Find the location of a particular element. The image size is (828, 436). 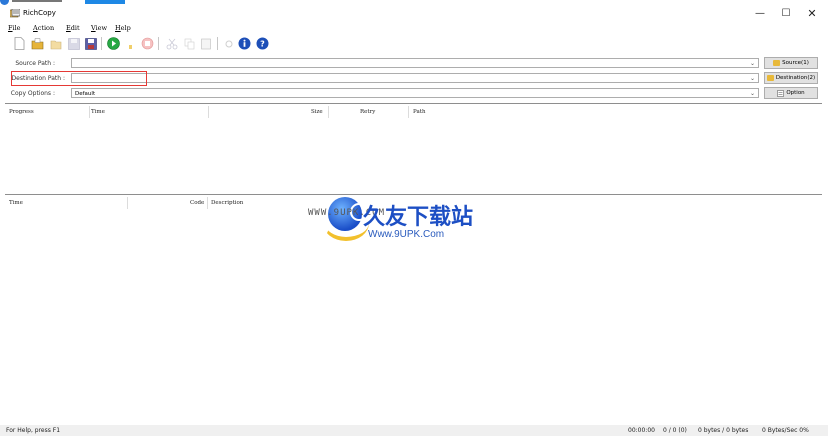

col-code: Code is located at coordinates (197, 203).